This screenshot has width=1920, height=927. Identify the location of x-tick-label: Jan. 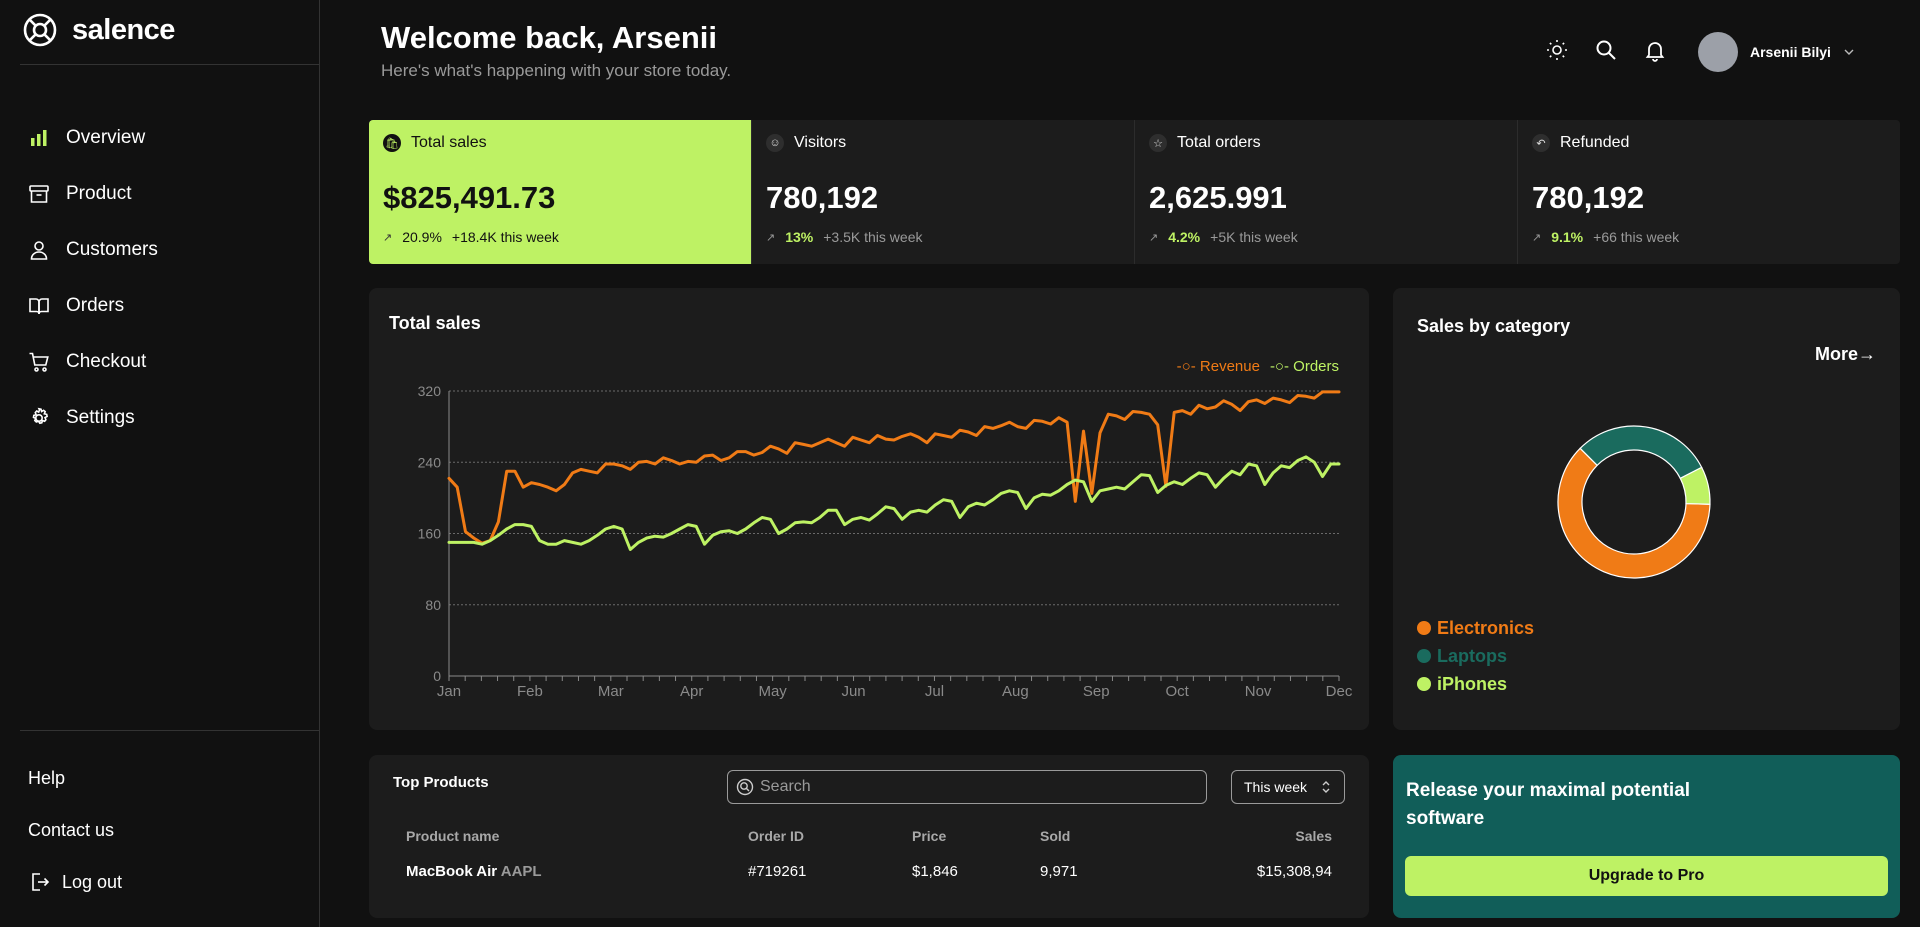
(449, 691).